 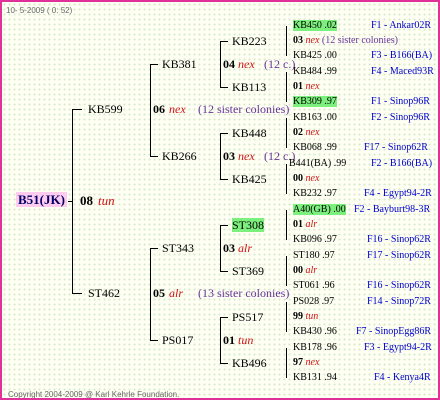 What do you see at coordinates (229, 156) in the screenshot?
I see `gen2-b-code: 03` at bounding box center [229, 156].